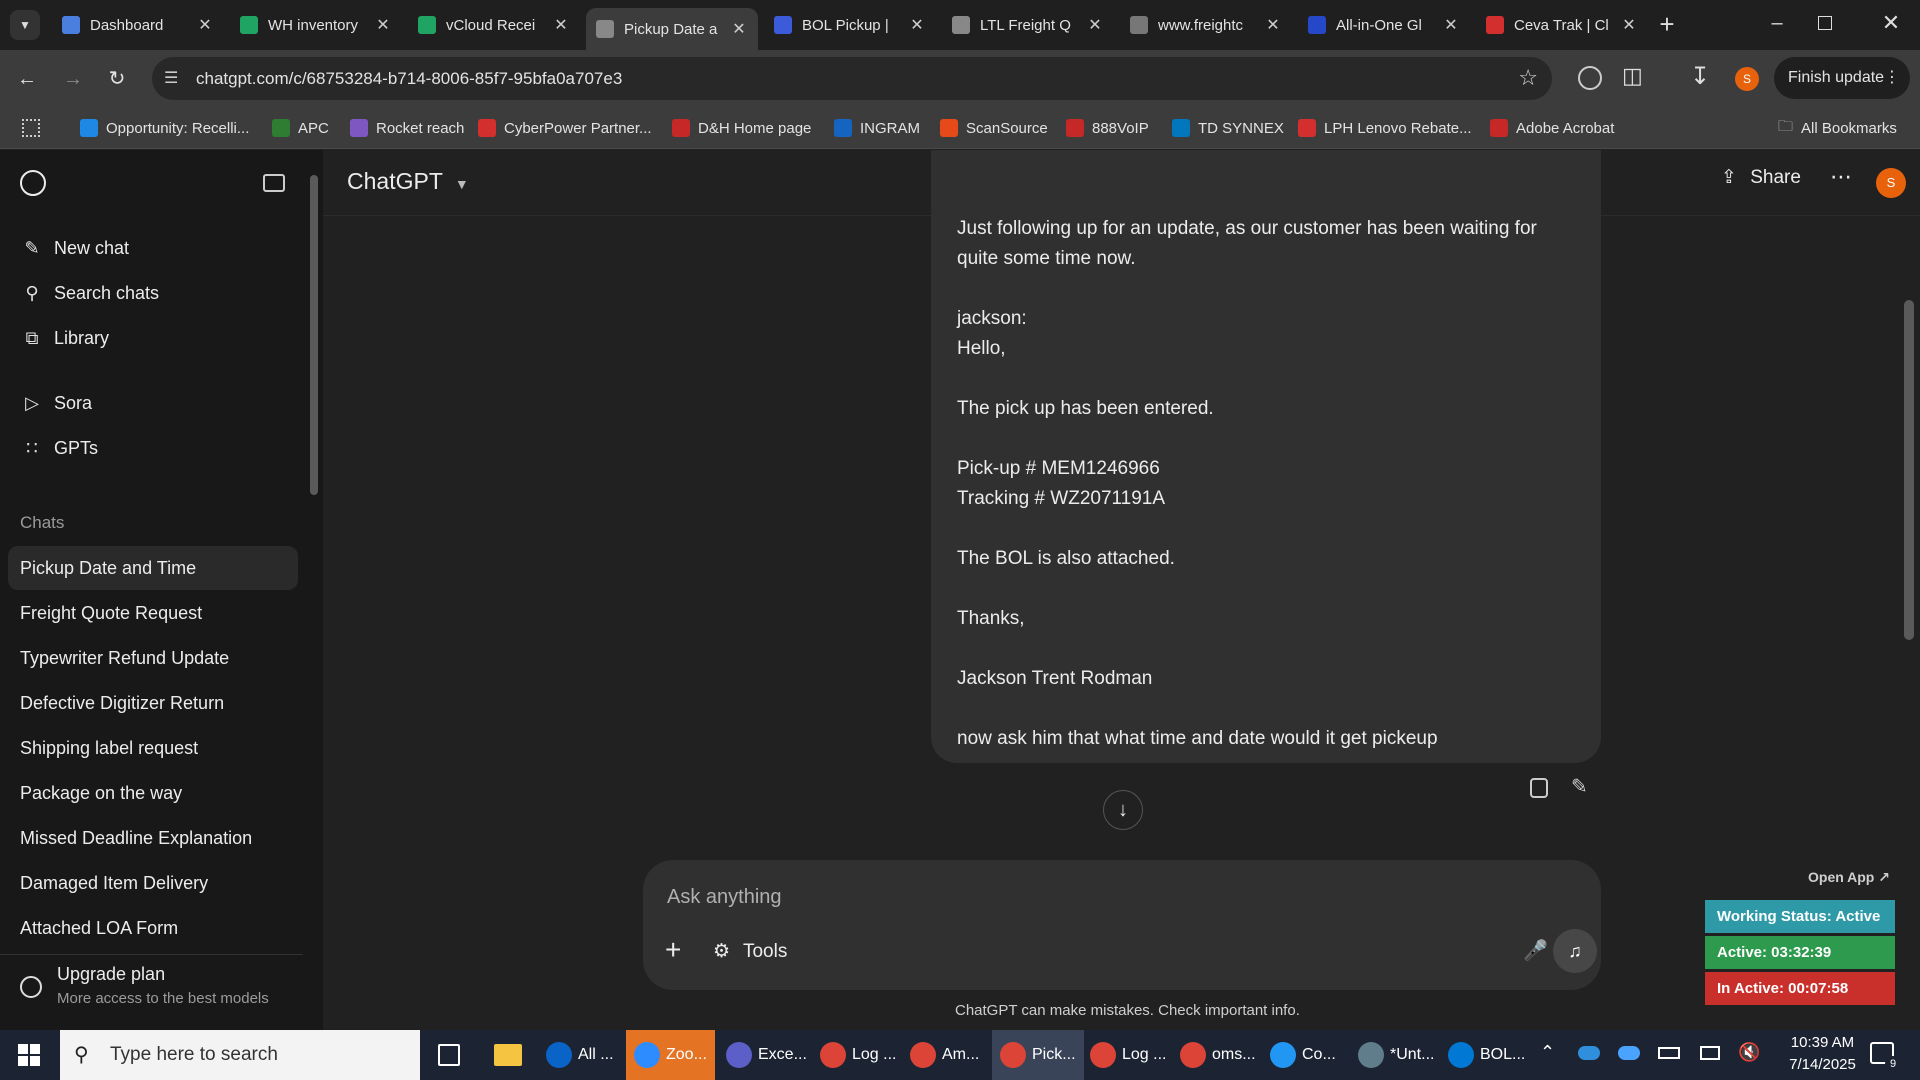 This screenshot has height=1080, width=1920. Describe the element at coordinates (31, 128) in the screenshot. I see `apps-grid-icon` at that location.